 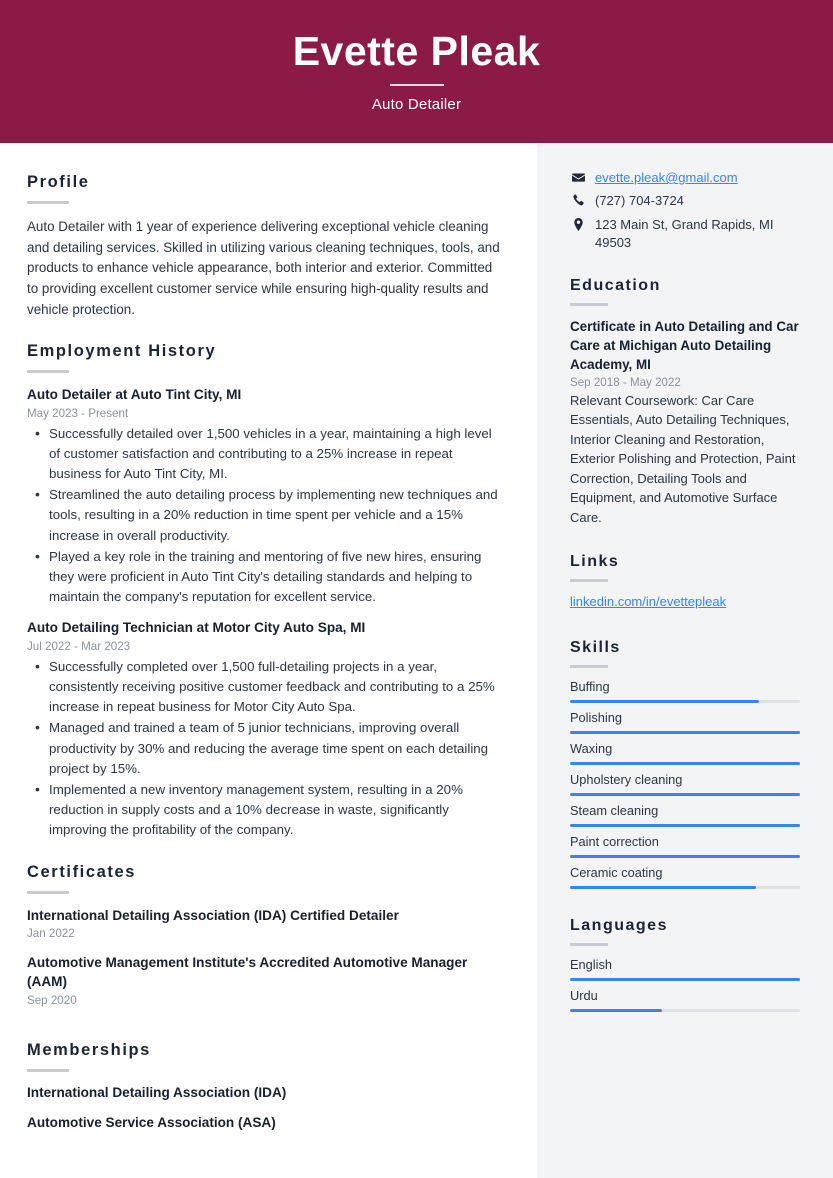 I want to click on education-date-range: Sep 2018 - May 2022, so click(x=625, y=382).